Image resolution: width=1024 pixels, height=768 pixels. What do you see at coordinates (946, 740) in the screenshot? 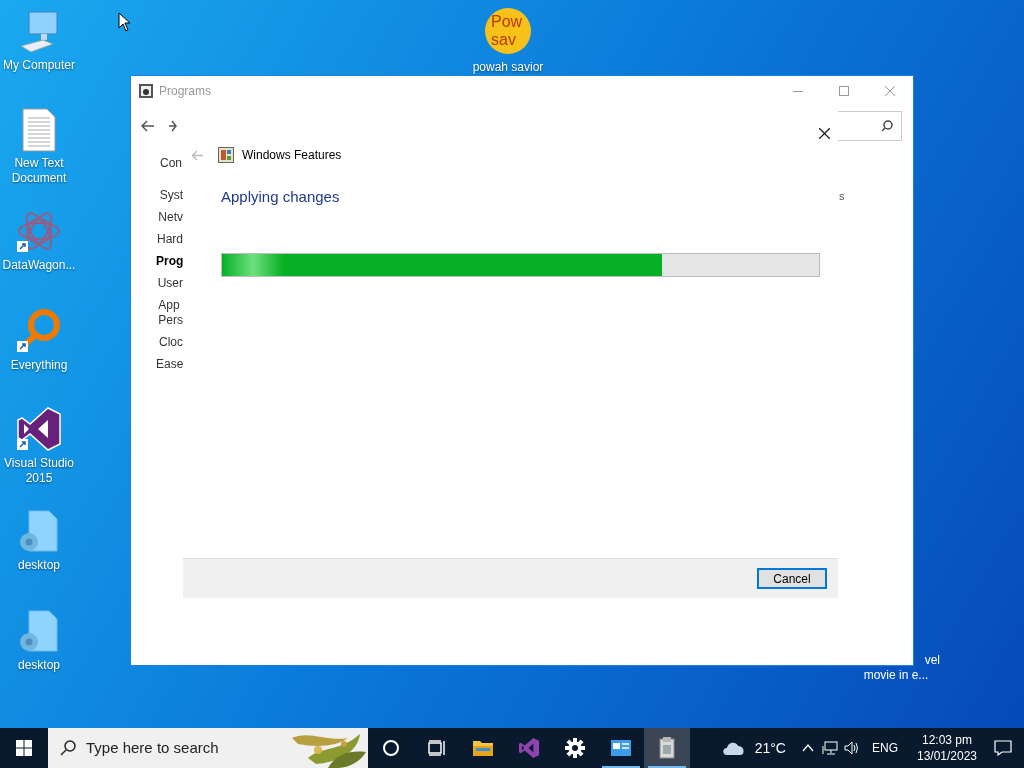
I see `clock-time: 12:03 pm` at bounding box center [946, 740].